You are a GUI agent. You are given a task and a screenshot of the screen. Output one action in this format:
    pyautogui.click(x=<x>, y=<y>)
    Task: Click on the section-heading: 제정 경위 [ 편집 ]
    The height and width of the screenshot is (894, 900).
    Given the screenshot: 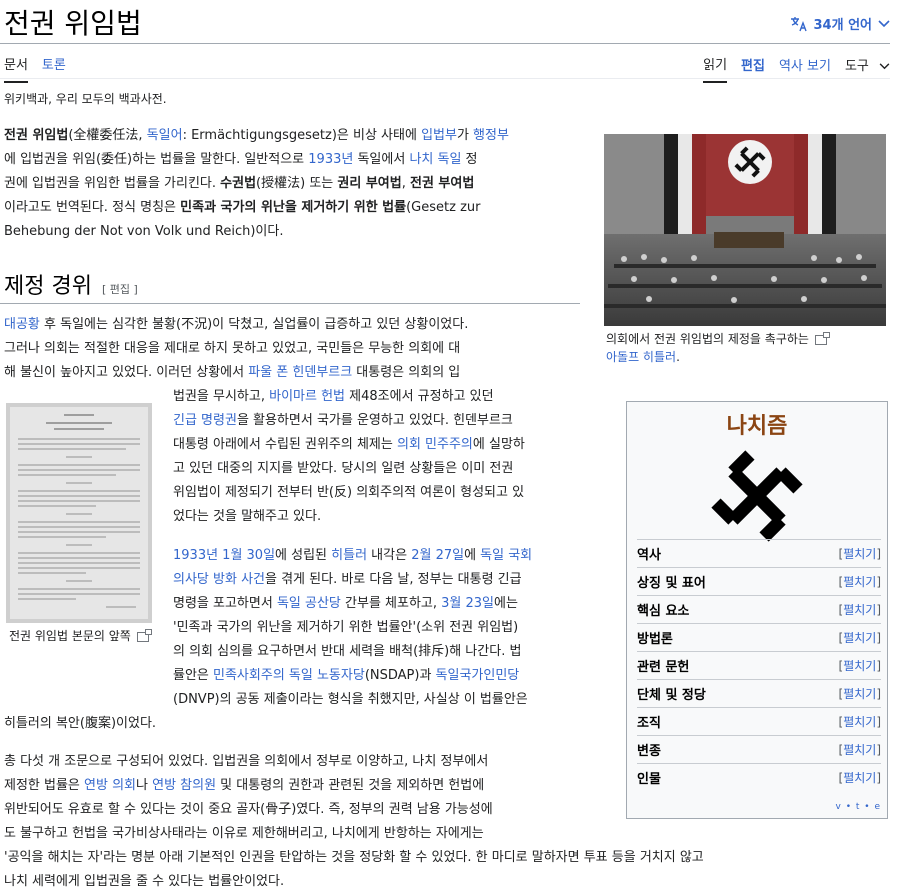 What is the action you would take?
    pyautogui.click(x=71, y=284)
    